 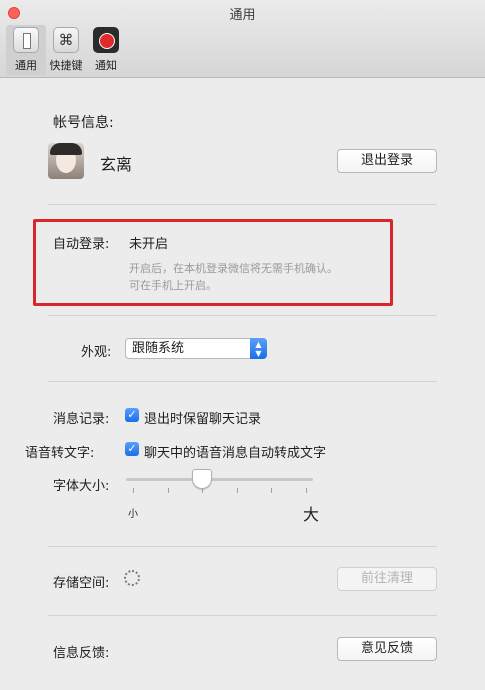 What do you see at coordinates (66, 161) in the screenshot?
I see `avatar` at bounding box center [66, 161].